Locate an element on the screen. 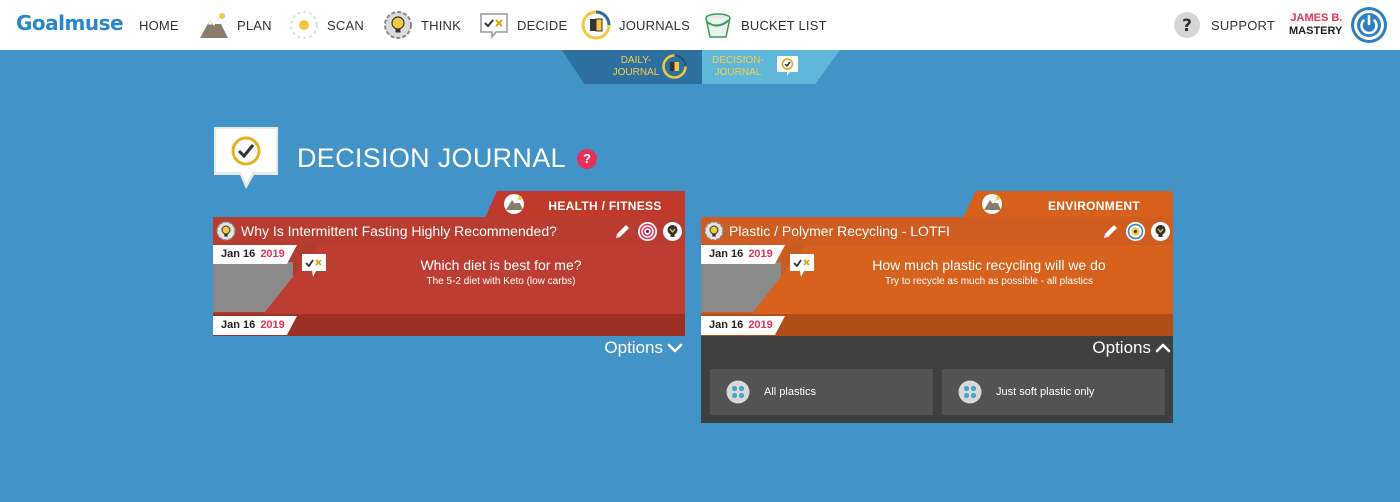  user-last-name: MASTERY is located at coordinates (1316, 31).